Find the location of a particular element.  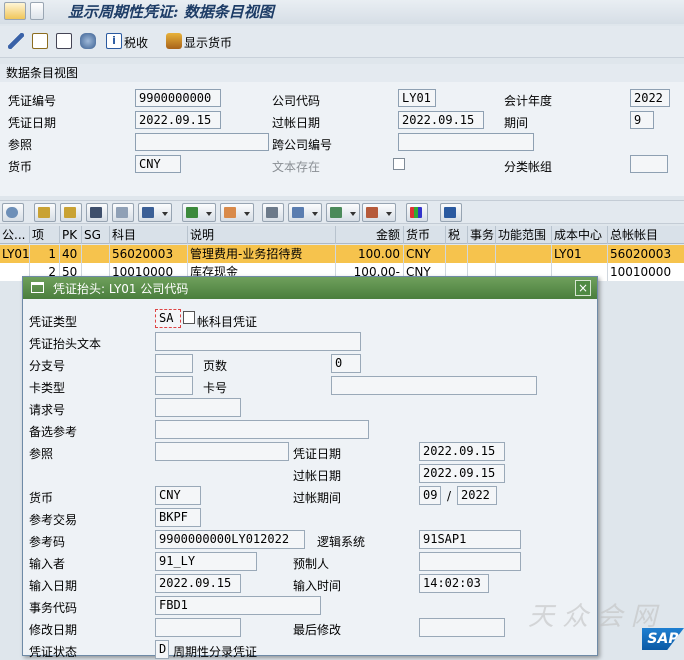

alt-ref-label: 备选参考 is located at coordinates (53, 432).